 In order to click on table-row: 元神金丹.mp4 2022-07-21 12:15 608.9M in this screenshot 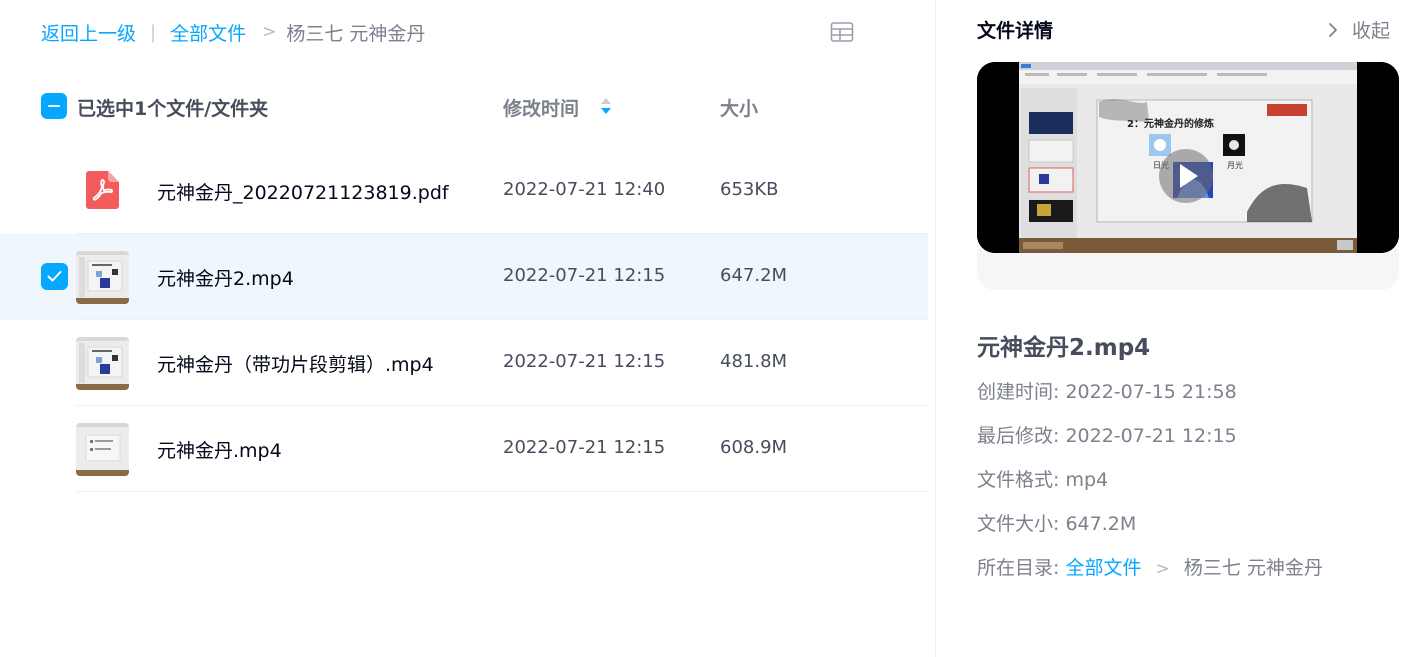, I will do `click(464, 449)`.